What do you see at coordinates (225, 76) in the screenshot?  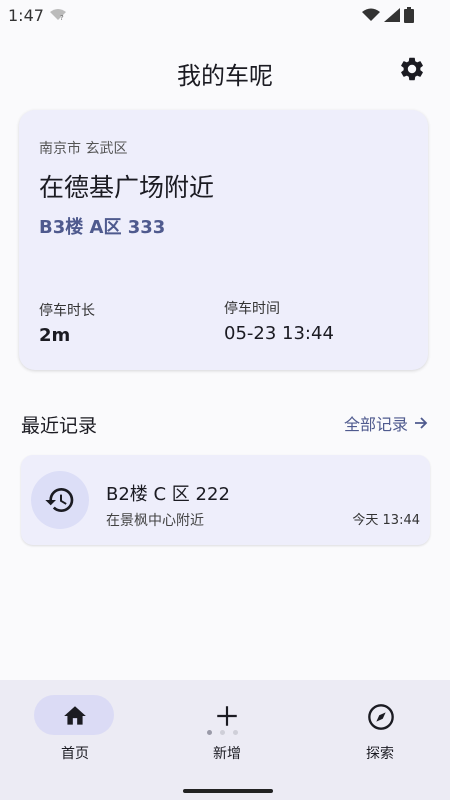 I see `page-title: 我的车呢` at bounding box center [225, 76].